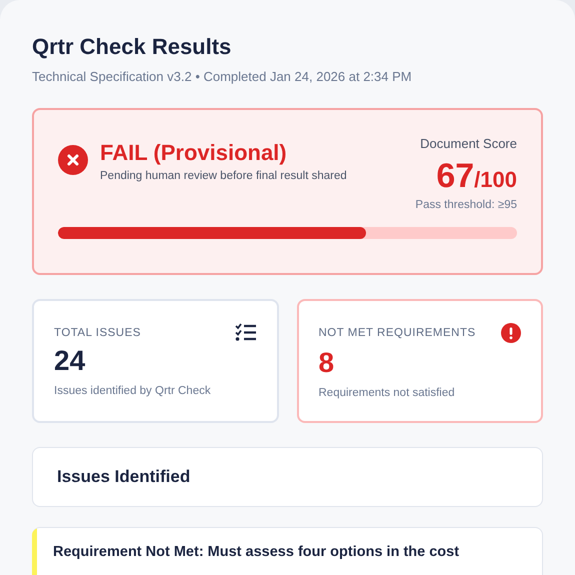 Image resolution: width=575 pixels, height=575 pixels. Describe the element at coordinates (194, 153) in the screenshot. I see `result-title: FAIL (Provisional)` at that location.